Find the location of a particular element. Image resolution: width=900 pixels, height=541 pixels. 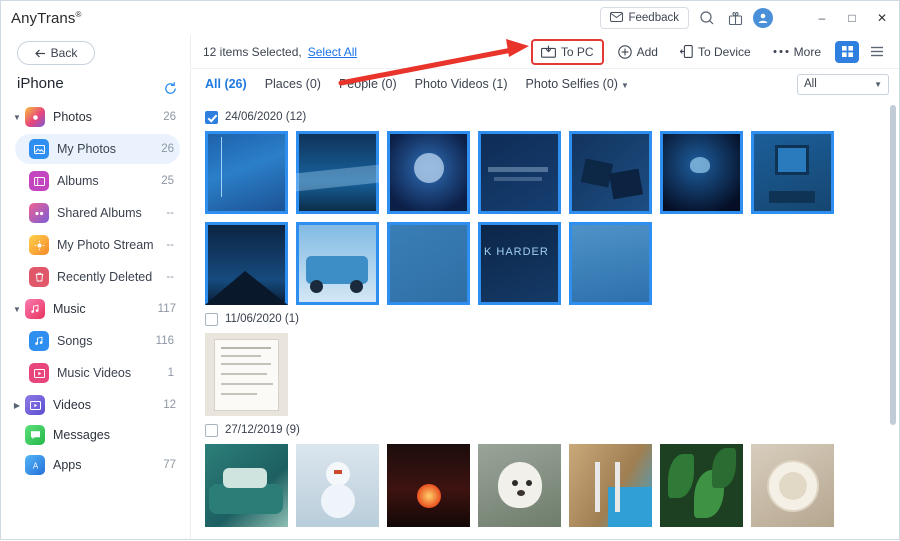

photo-sunset-red is located at coordinates (428, 485).